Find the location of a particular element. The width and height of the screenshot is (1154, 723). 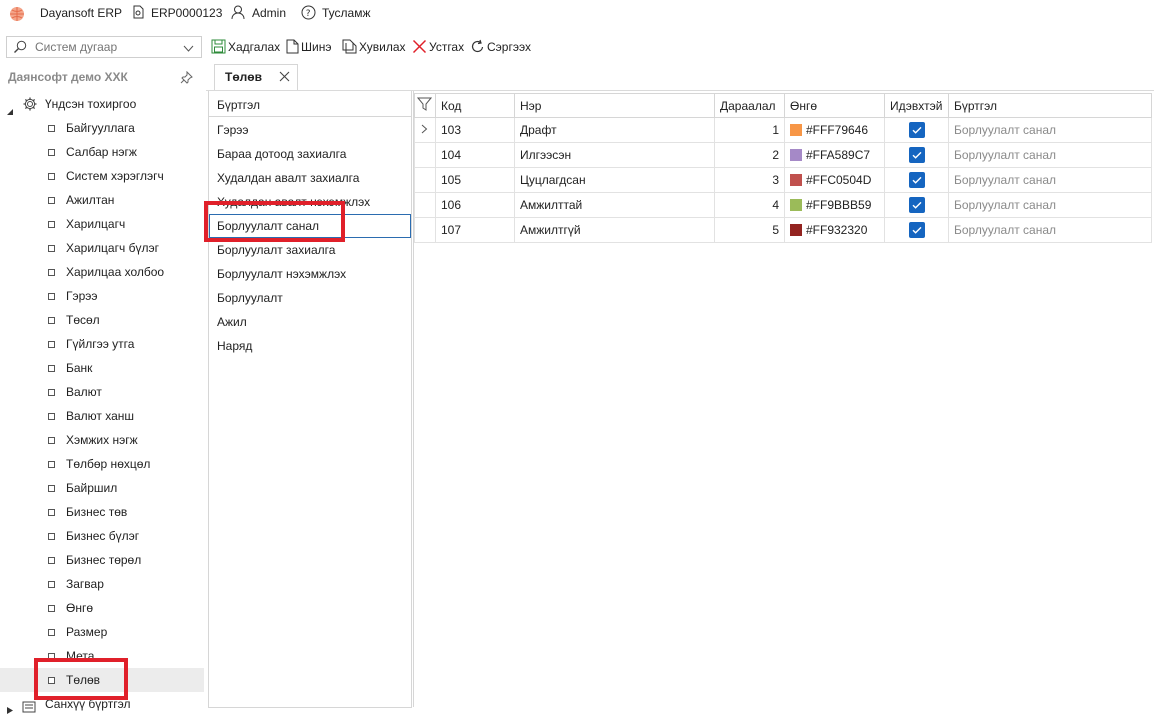

register-list-item: Ажил is located at coordinates (310, 322).